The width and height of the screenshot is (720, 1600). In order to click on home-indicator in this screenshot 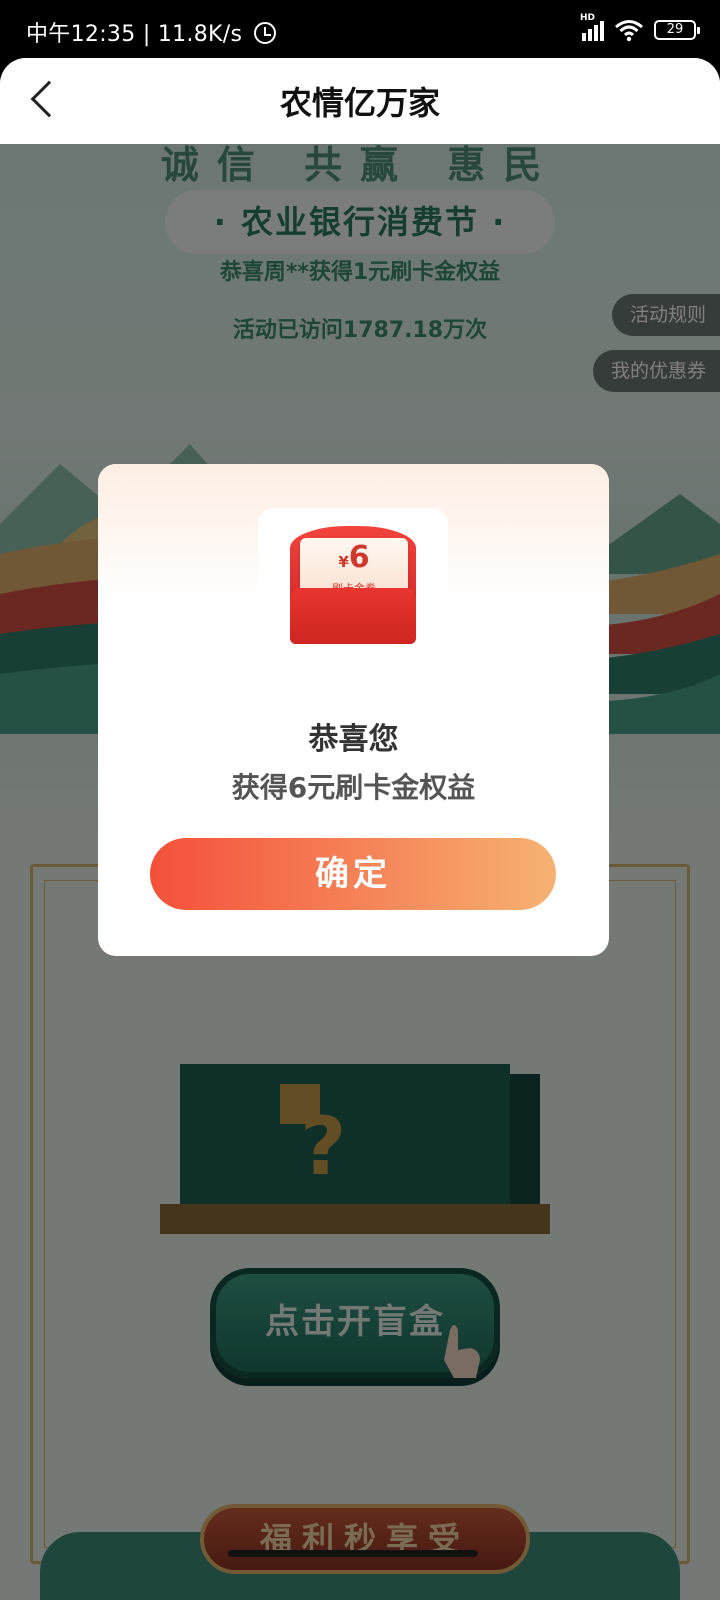, I will do `click(353, 1553)`.